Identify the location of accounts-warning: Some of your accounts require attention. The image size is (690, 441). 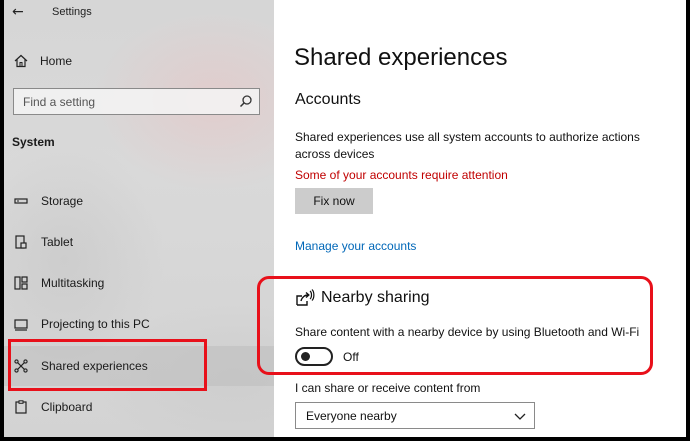
(401, 175).